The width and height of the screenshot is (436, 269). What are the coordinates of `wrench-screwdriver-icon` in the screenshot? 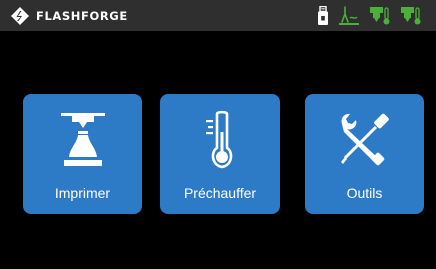 It's located at (364, 139).